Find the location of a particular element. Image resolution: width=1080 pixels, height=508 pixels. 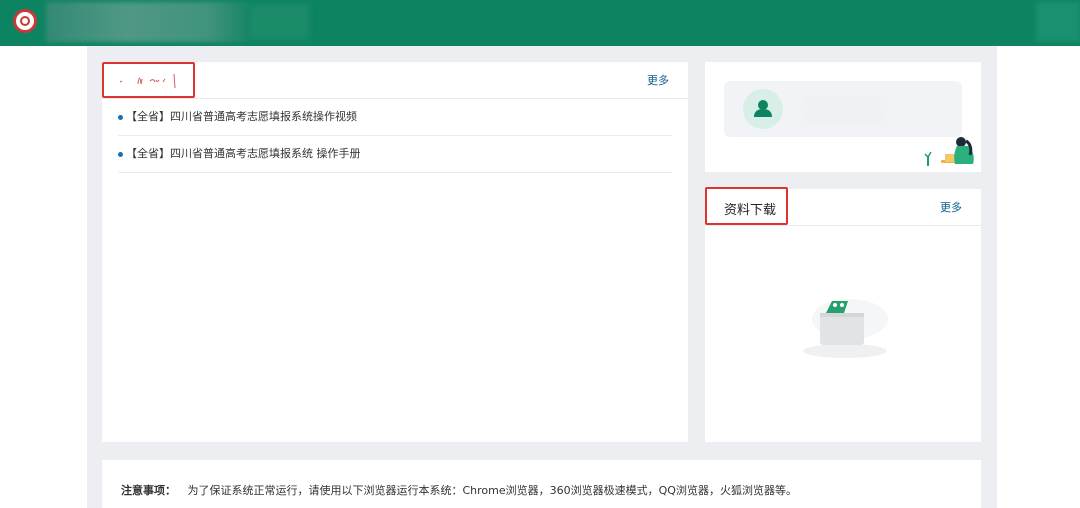

downloads-more-link: 更多 is located at coordinates (951, 207).